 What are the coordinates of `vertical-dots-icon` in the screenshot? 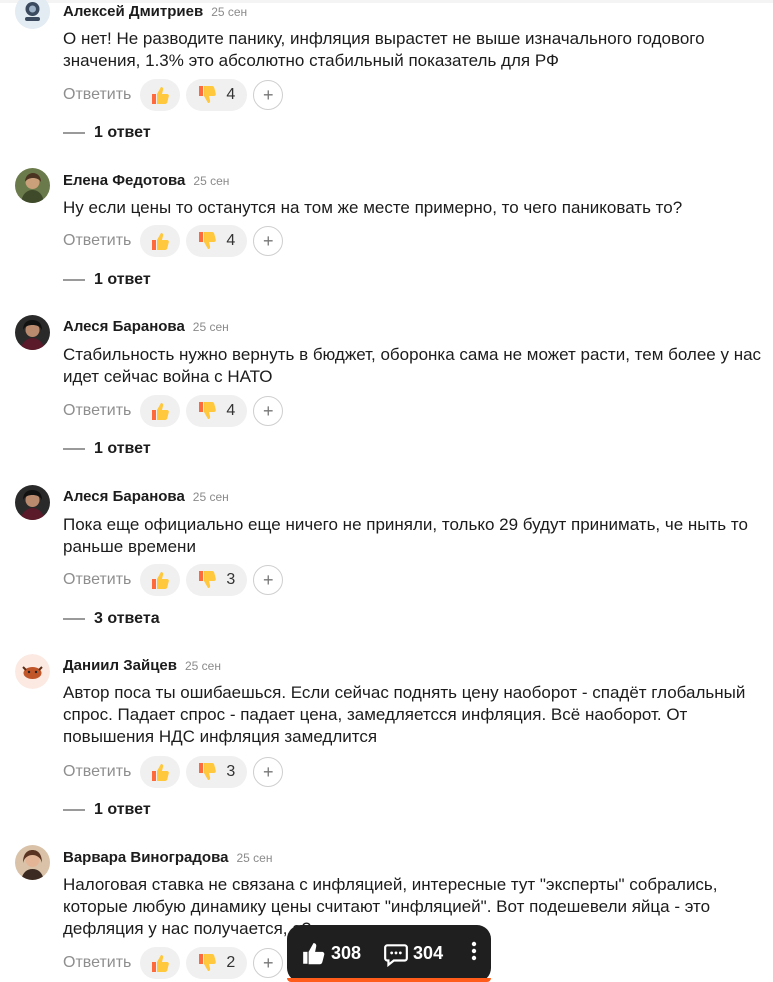 It's located at (474, 951).